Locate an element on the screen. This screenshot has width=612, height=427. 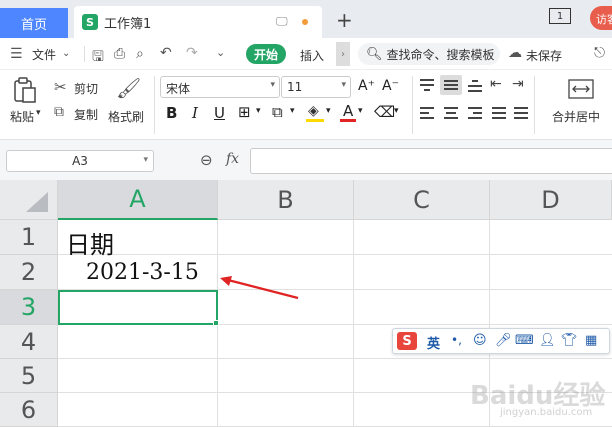
scissors-icon: ✂ is located at coordinates (60, 87).